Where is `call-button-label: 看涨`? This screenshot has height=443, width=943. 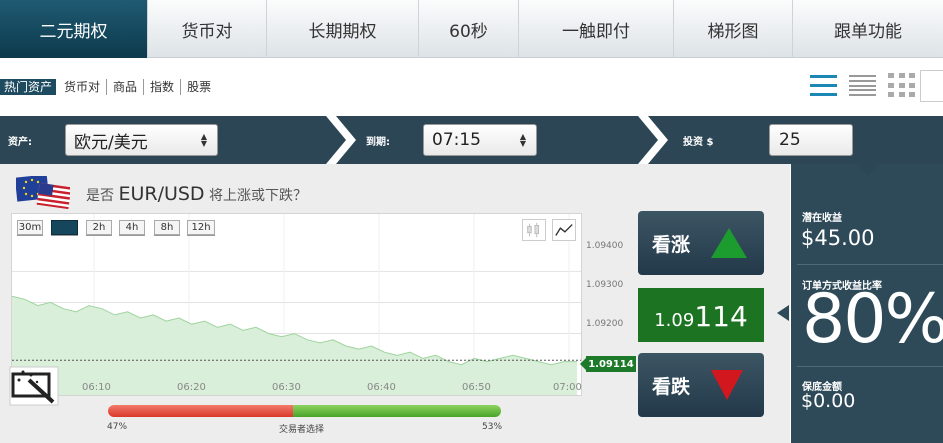 call-button-label: 看涨 is located at coordinates (671, 244).